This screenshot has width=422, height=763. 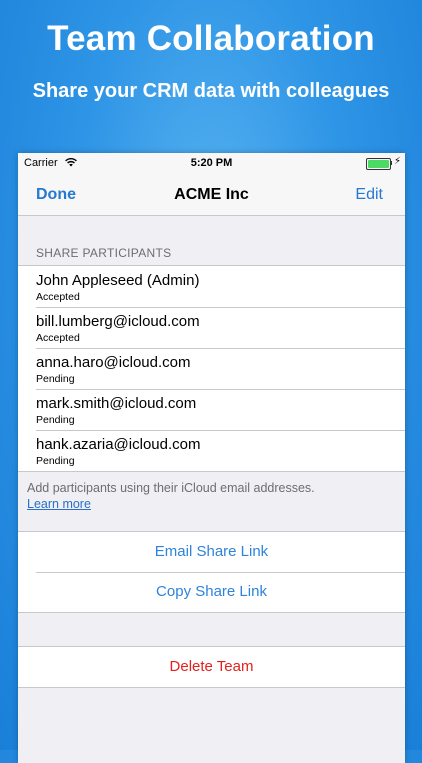 What do you see at coordinates (116, 403) in the screenshot?
I see `participant-name: mark.smith@icloud.com` at bounding box center [116, 403].